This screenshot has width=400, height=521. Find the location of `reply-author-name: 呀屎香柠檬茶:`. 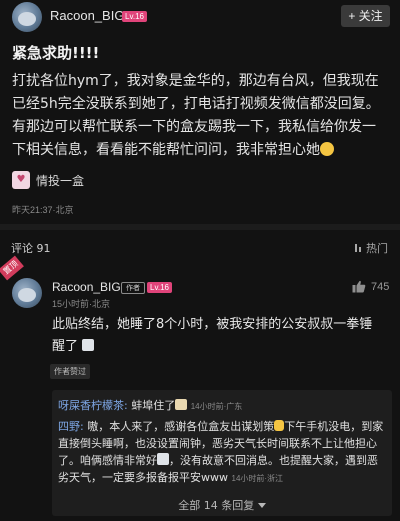

reply-author-name: 呀屎香柠檬茶: is located at coordinates (93, 405).